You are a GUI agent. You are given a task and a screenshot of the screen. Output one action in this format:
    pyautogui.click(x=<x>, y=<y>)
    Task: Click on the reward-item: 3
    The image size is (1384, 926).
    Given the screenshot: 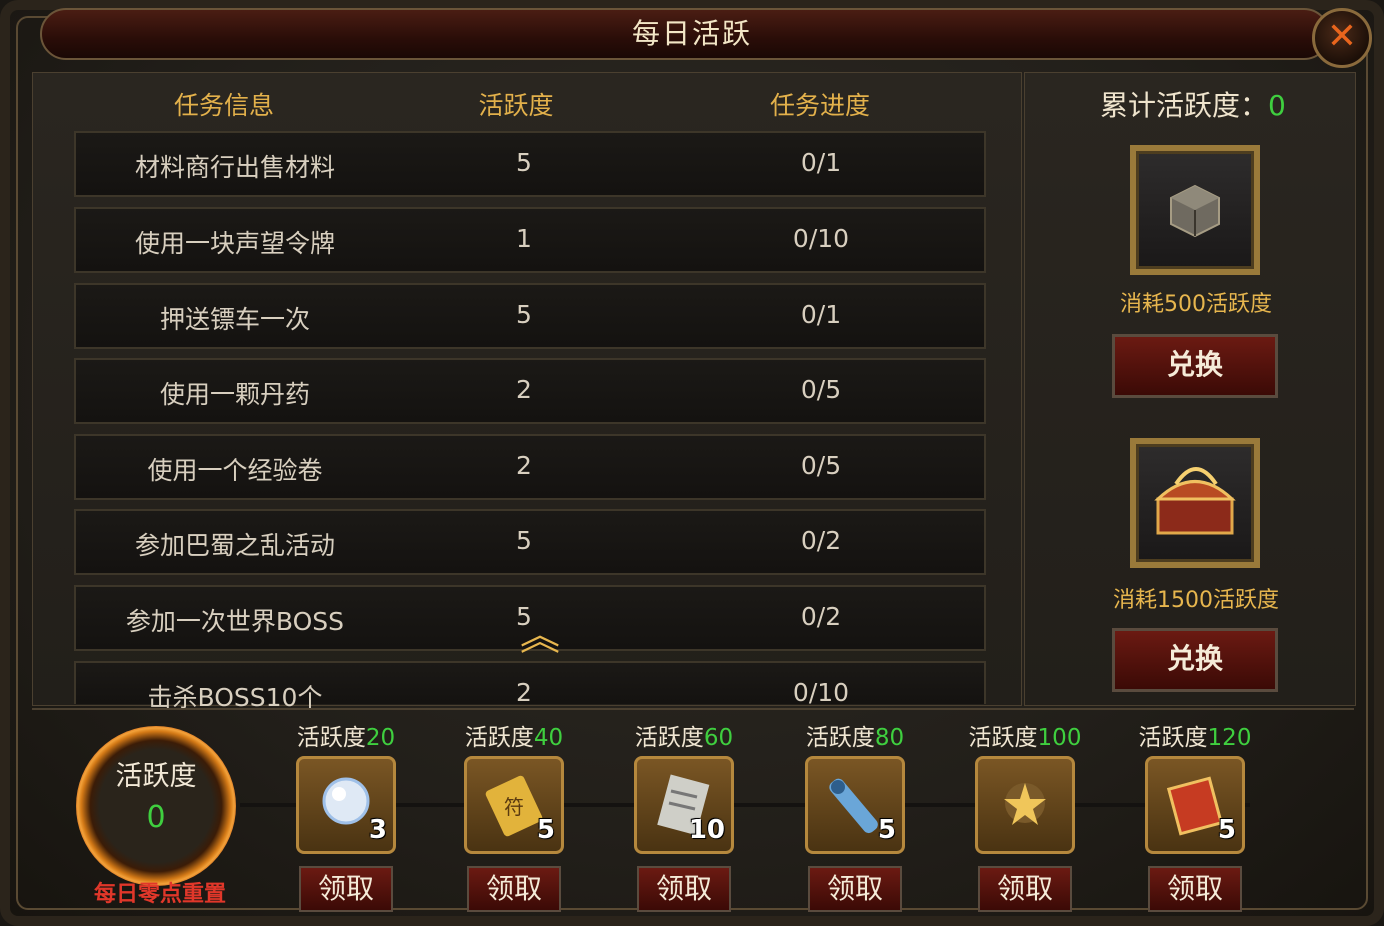 What is the action you would take?
    pyautogui.click(x=346, y=805)
    